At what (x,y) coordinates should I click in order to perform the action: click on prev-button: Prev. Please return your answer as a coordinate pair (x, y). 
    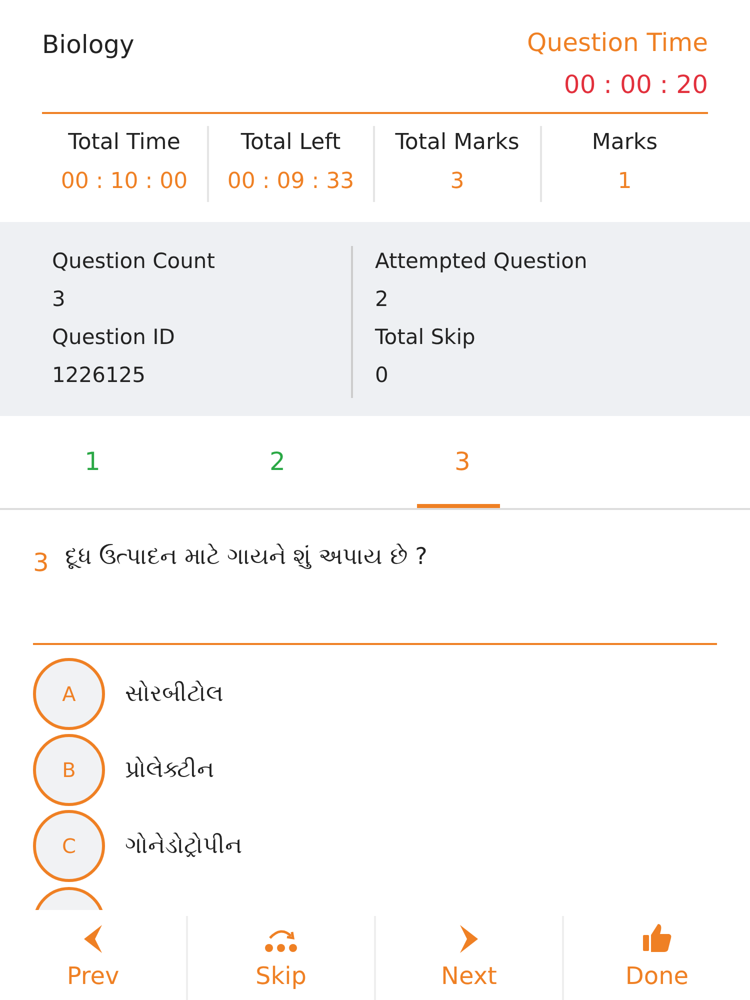
    Looking at the image, I should click on (94, 958).